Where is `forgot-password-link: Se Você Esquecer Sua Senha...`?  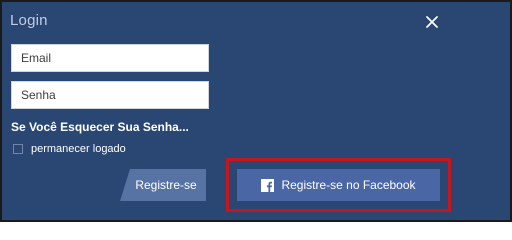
forgot-password-link: Se Você Esquecer Sua Senha... is located at coordinates (100, 127).